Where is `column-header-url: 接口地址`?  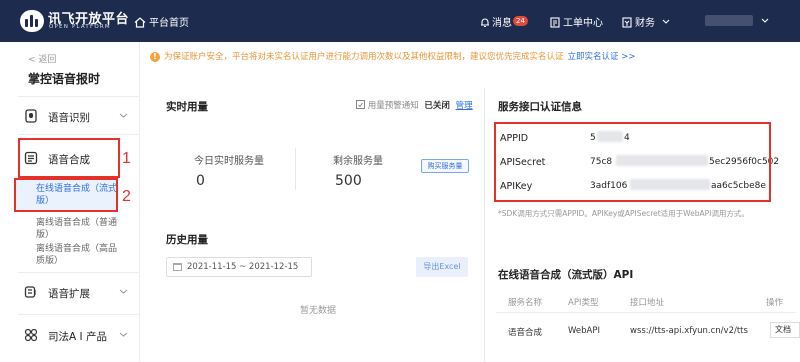
column-header-url: 接口地址 is located at coordinates (647, 303).